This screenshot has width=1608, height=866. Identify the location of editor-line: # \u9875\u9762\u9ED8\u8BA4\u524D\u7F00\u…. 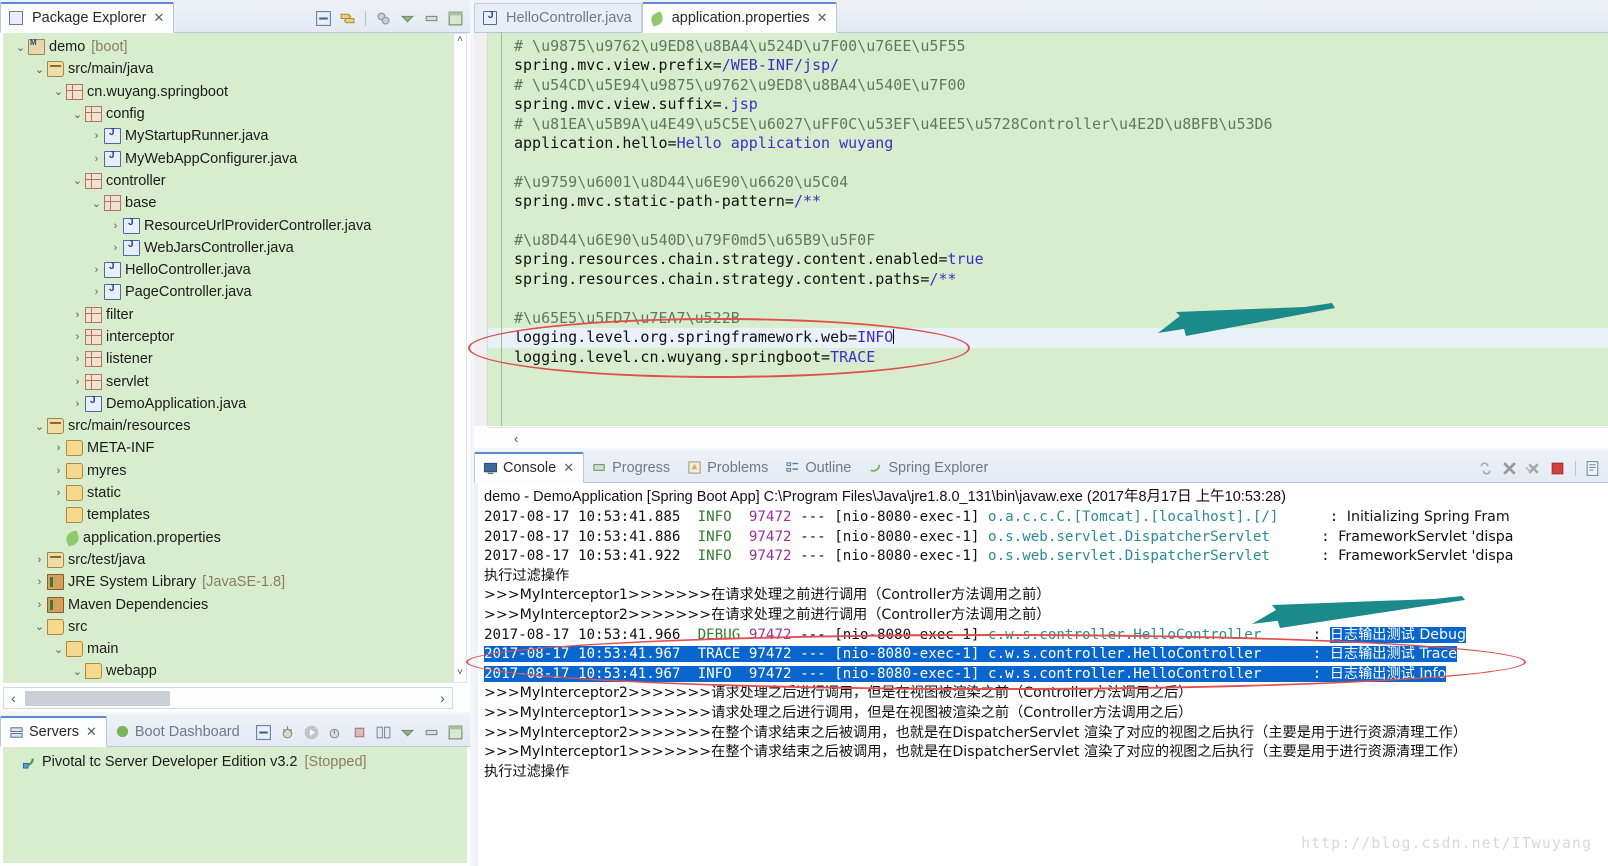
(1061, 46).